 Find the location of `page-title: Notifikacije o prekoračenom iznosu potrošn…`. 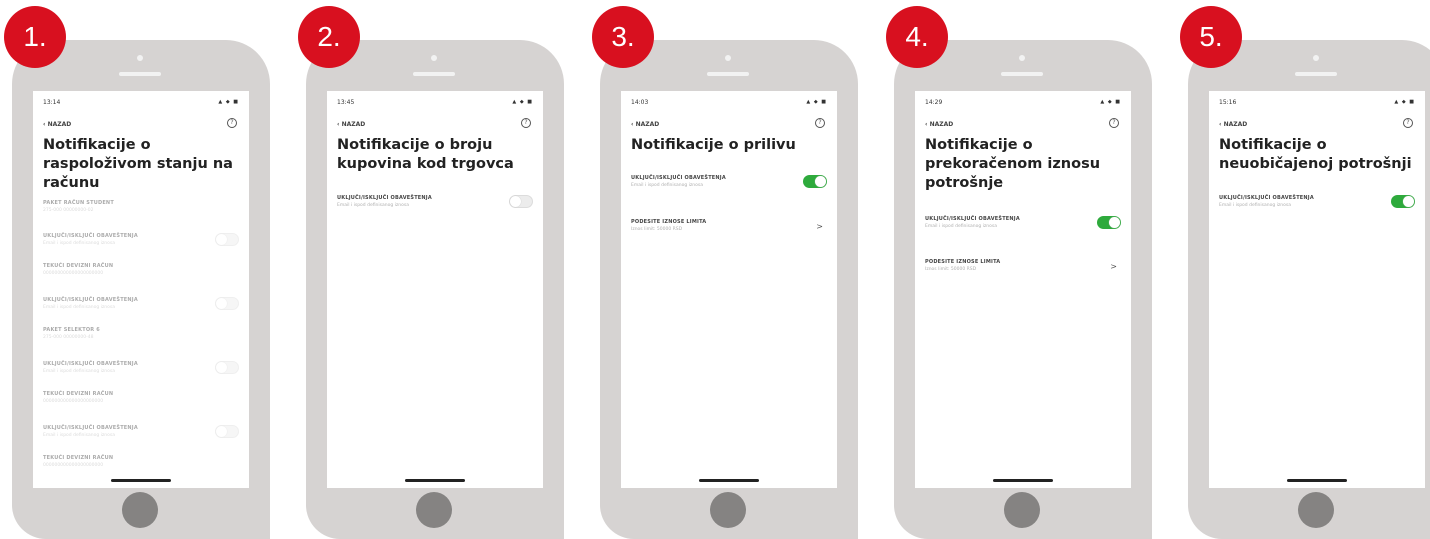

page-title: Notifikacije o prekoračenom iznosu potrošn… is located at coordinates (1028, 164).